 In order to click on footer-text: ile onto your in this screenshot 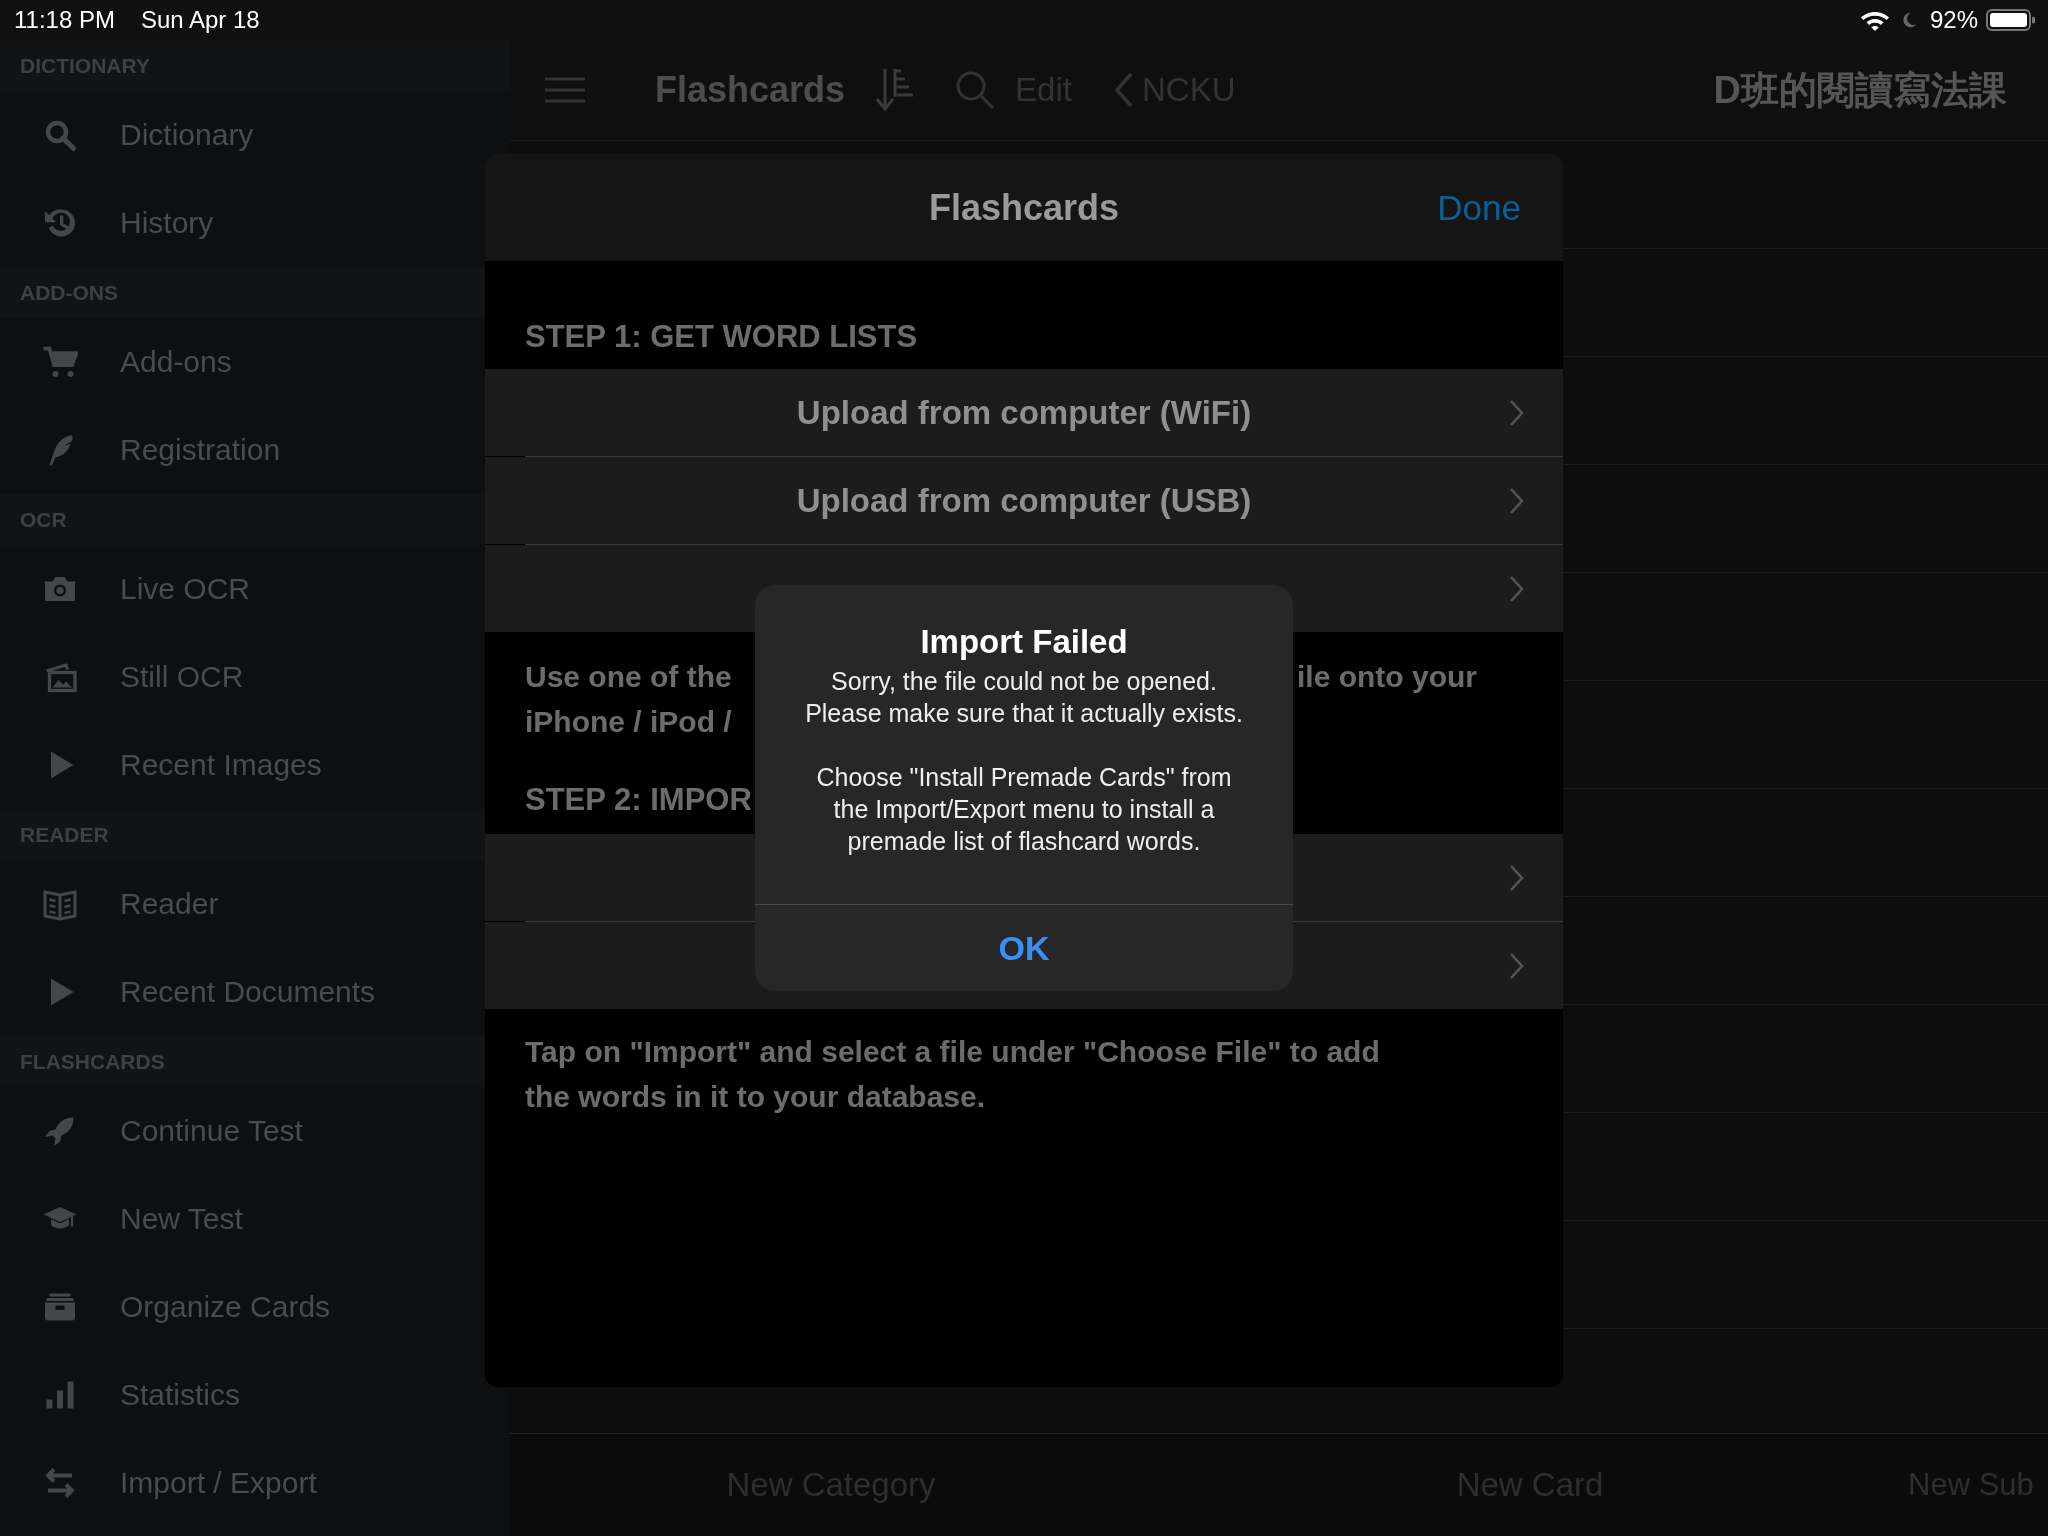, I will do `click(1387, 677)`.